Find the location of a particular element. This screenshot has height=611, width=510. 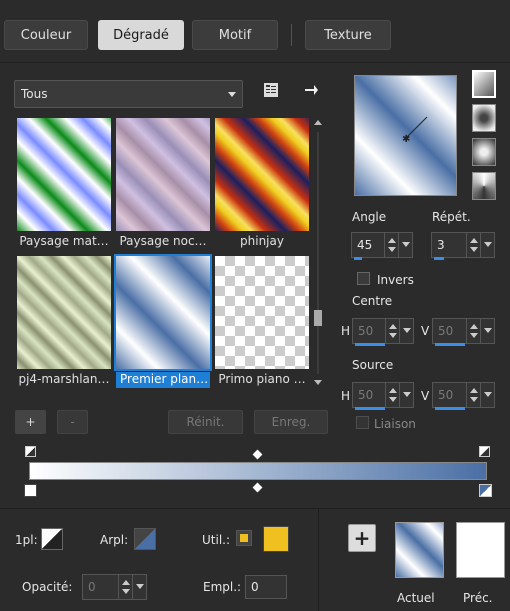

foreground-label: 1pl: is located at coordinates (26, 540).